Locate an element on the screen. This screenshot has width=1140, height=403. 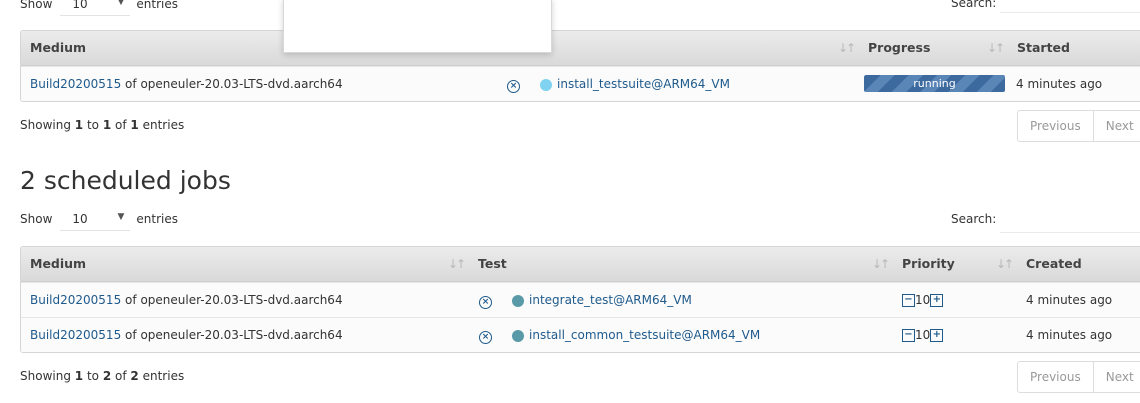
running-search-input is located at coordinates (1070, 6).